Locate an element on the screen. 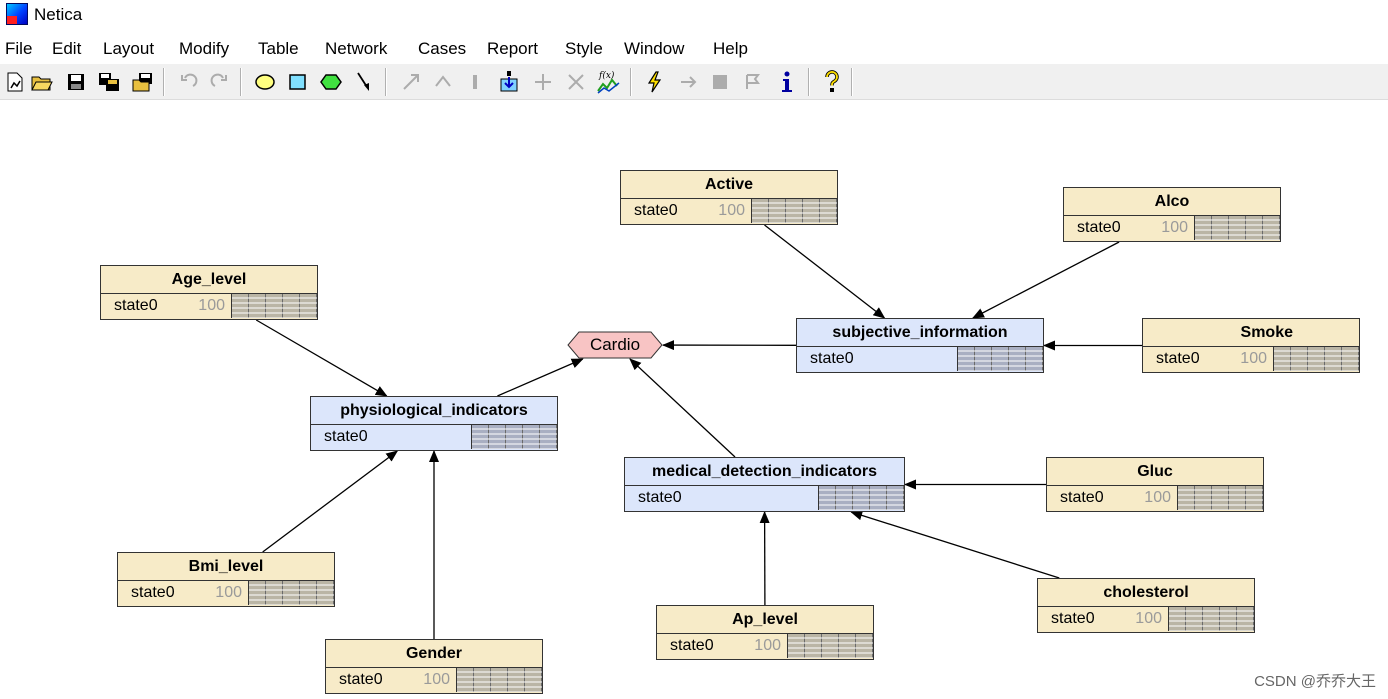  ellipse-tool-icon is located at coordinates (265, 82).